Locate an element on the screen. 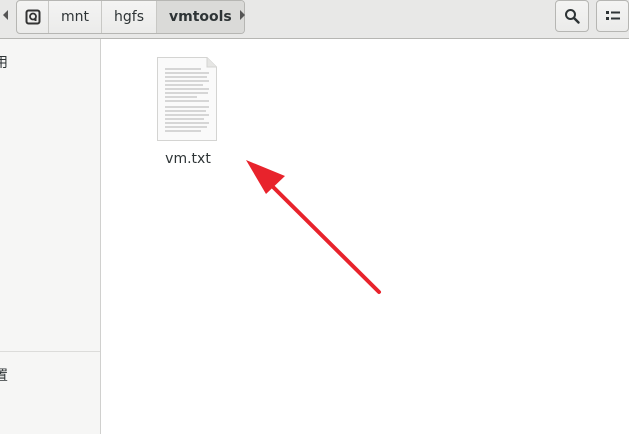  red-arrow-annotation is located at coordinates (313, 227).